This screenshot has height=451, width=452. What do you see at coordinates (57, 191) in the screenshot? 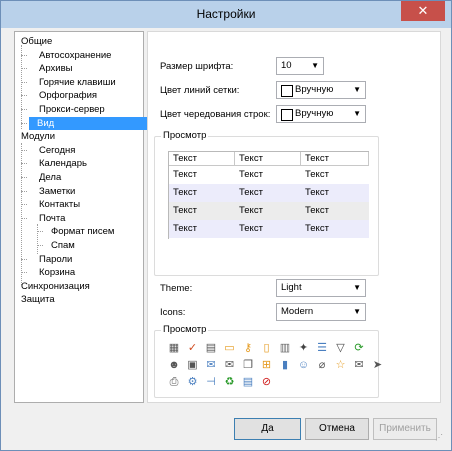
I see `tree-item: Заметки` at bounding box center [57, 191].